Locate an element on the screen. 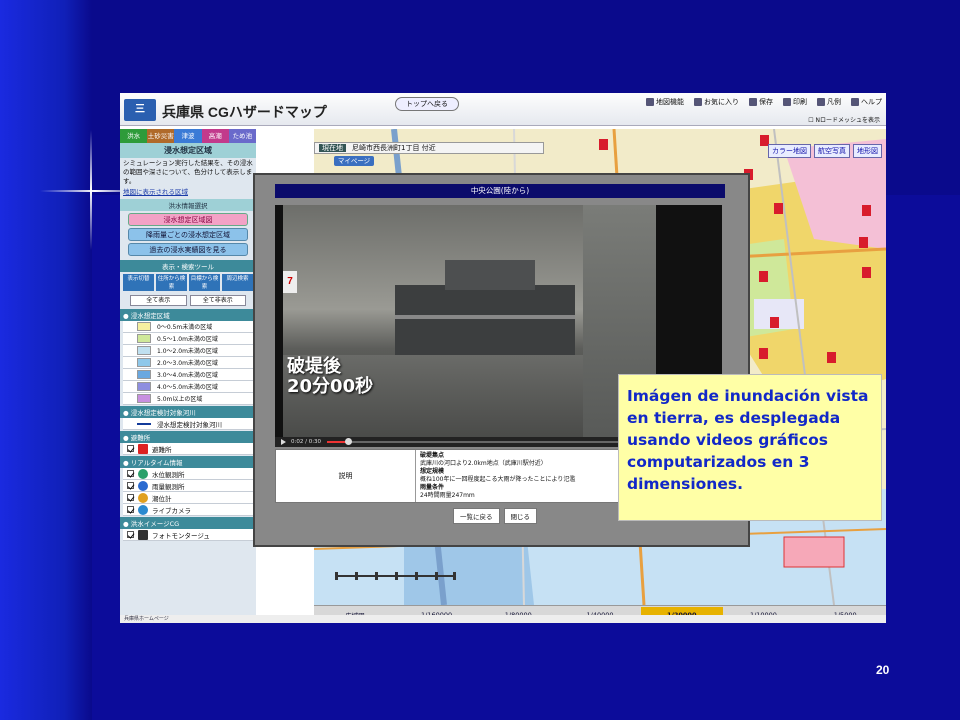 This screenshot has width=960, height=720. menu-print: 印刷 is located at coordinates (795, 102).